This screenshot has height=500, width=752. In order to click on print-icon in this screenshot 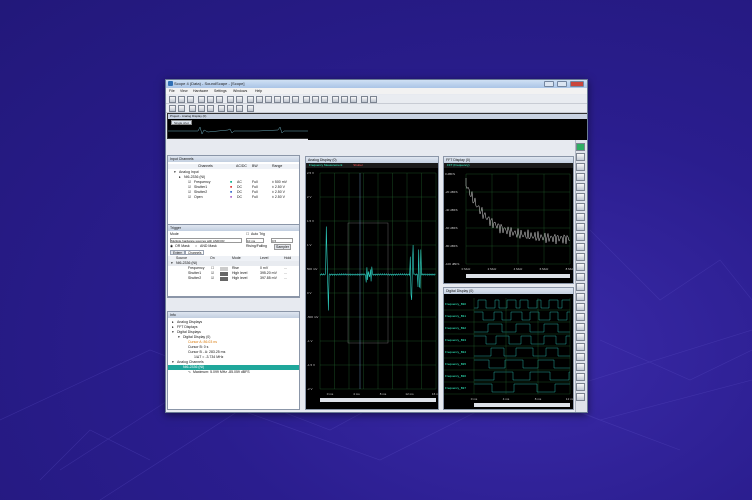, I will do `click(364, 99)`.